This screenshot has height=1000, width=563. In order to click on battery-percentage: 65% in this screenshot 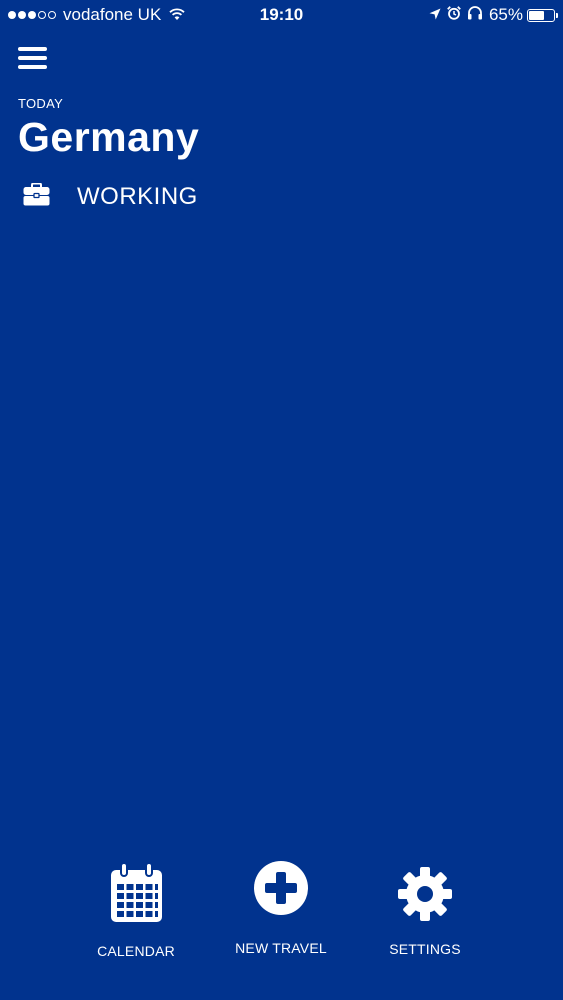, I will do `click(505, 14)`.